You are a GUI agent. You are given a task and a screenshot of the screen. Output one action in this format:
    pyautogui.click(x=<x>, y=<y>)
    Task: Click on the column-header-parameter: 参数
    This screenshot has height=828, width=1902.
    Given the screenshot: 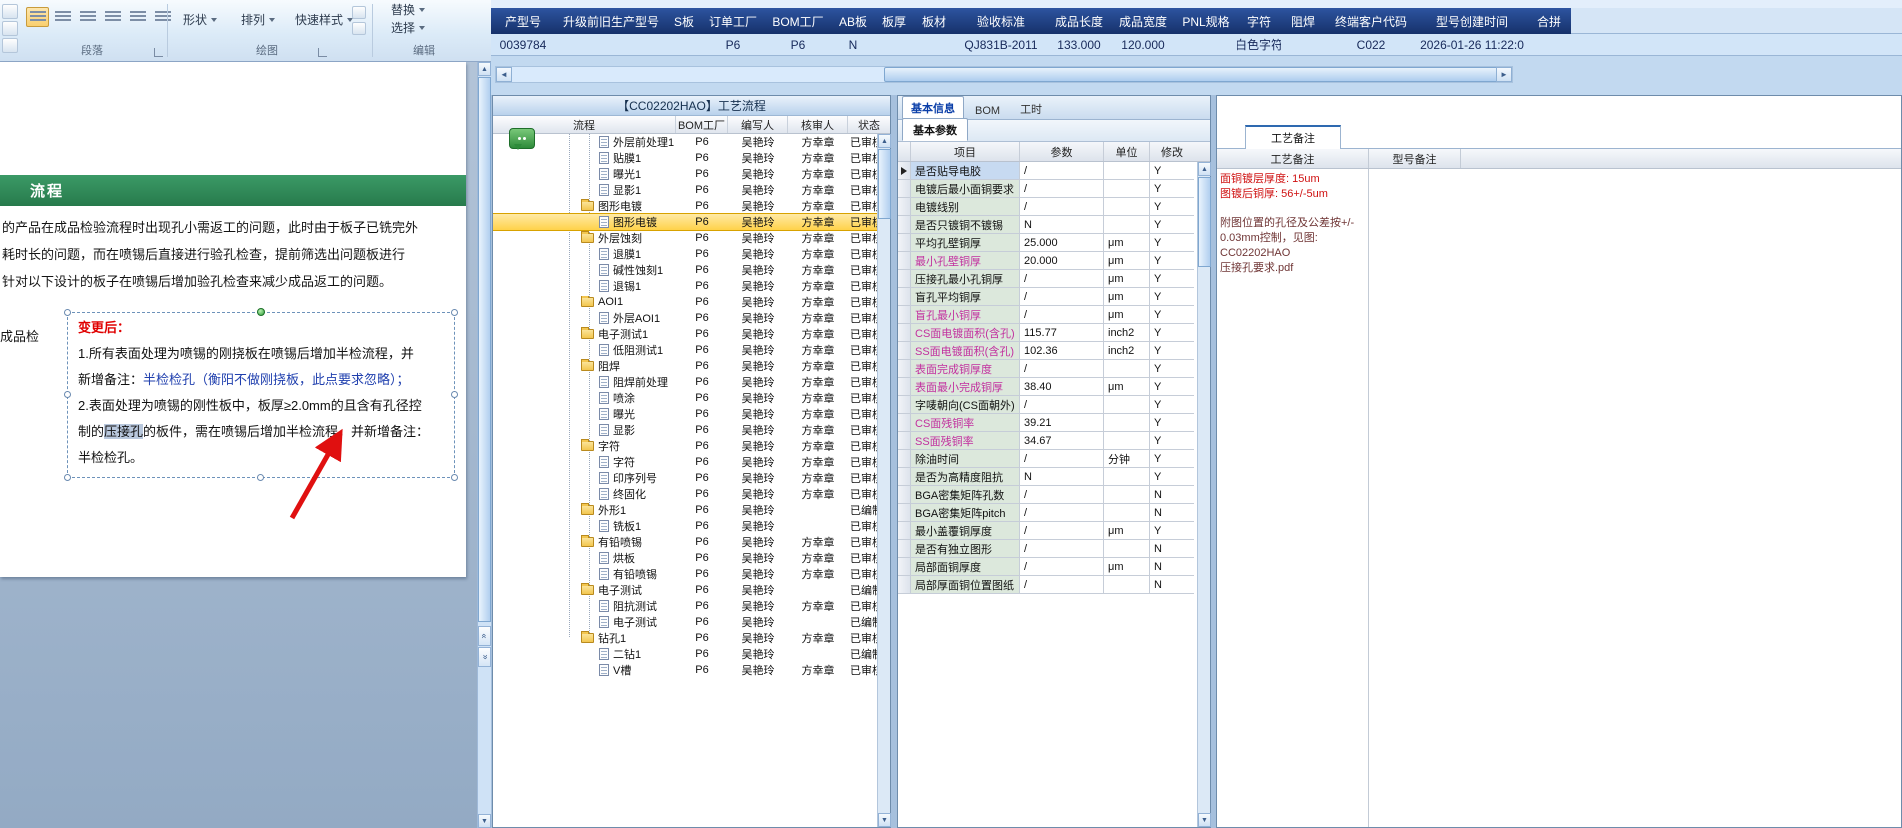 What is the action you would take?
    pyautogui.click(x=1062, y=151)
    